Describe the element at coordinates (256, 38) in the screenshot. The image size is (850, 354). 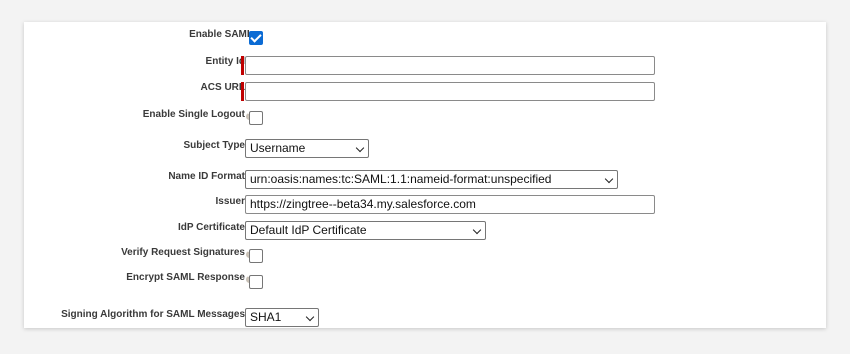
I see `enable-saml-checkbox` at that location.